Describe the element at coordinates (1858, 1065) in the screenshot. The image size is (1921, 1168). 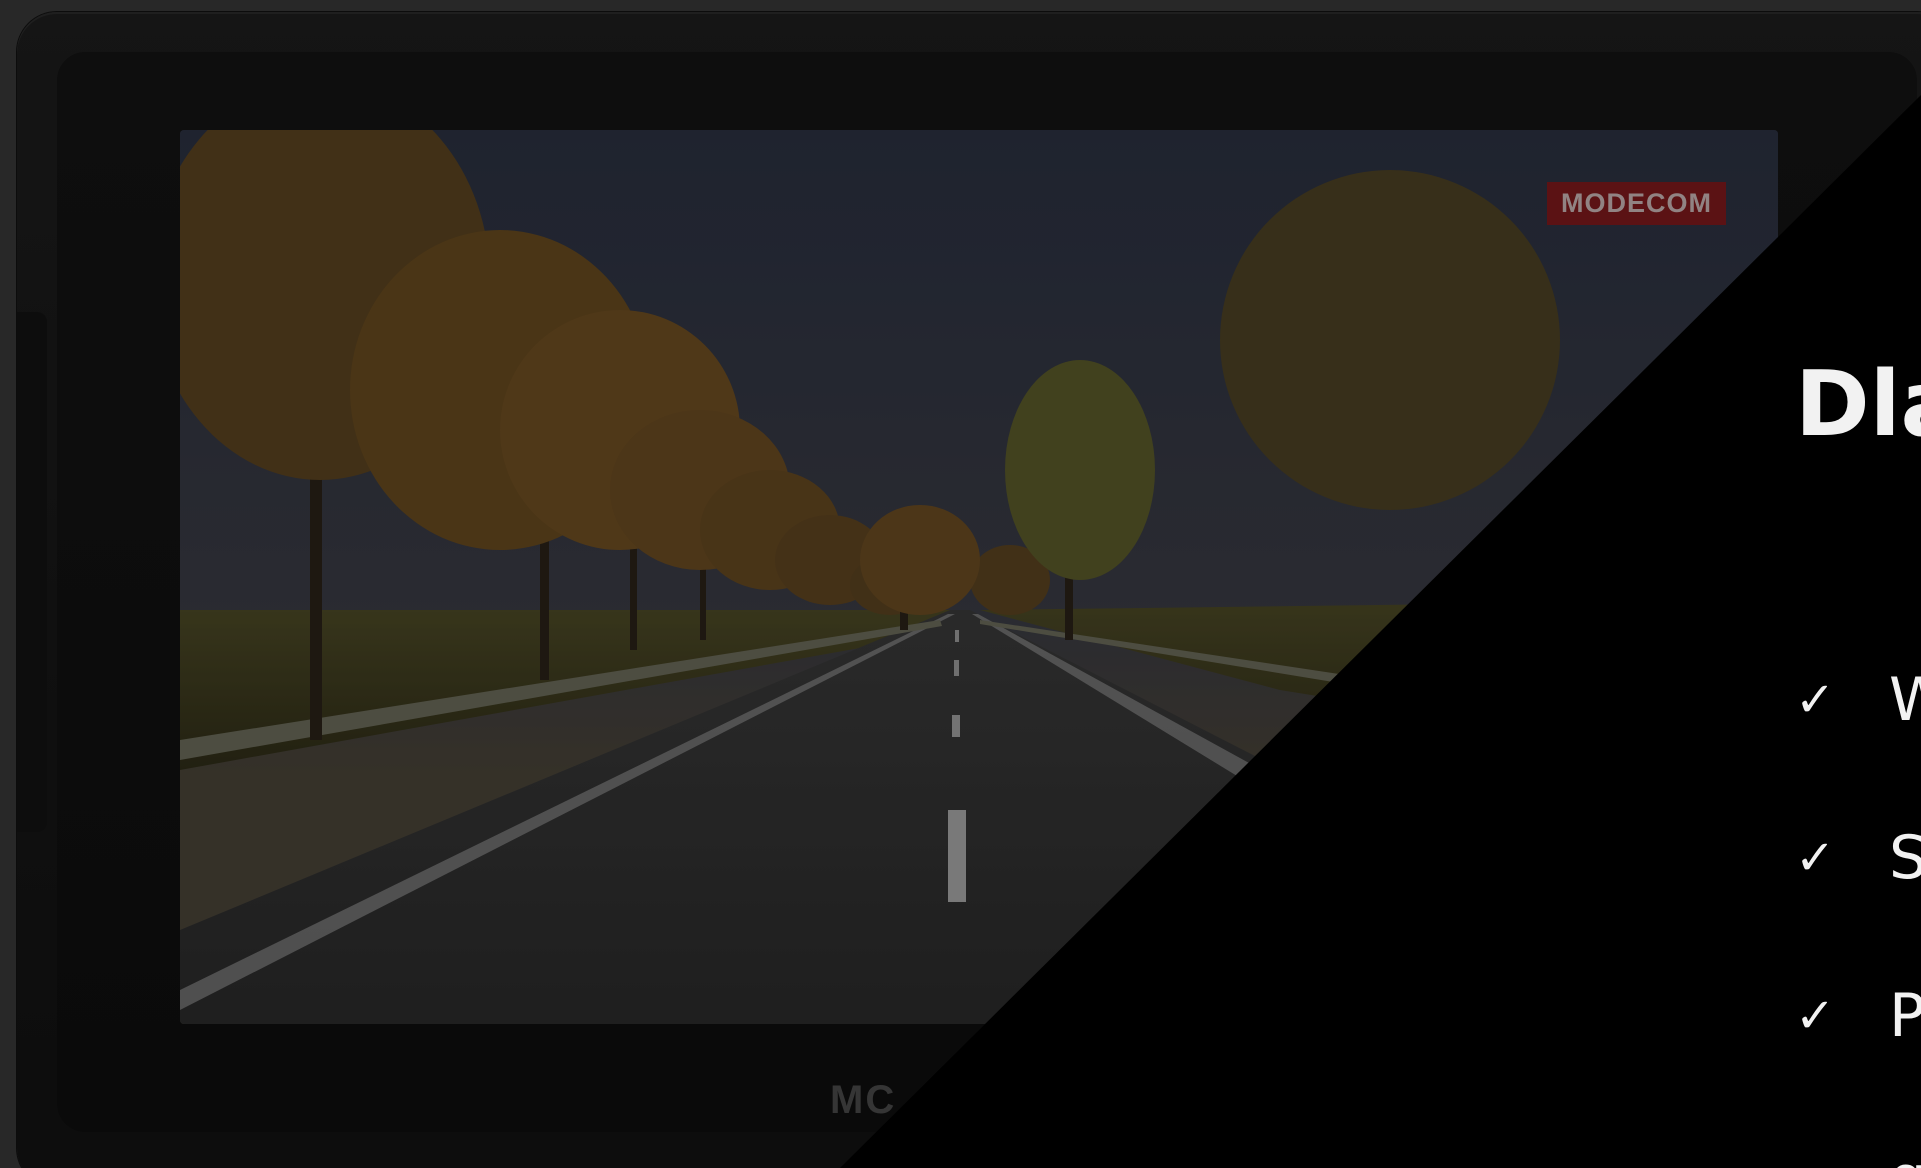
I see `feature-item: ✓ P` at that location.